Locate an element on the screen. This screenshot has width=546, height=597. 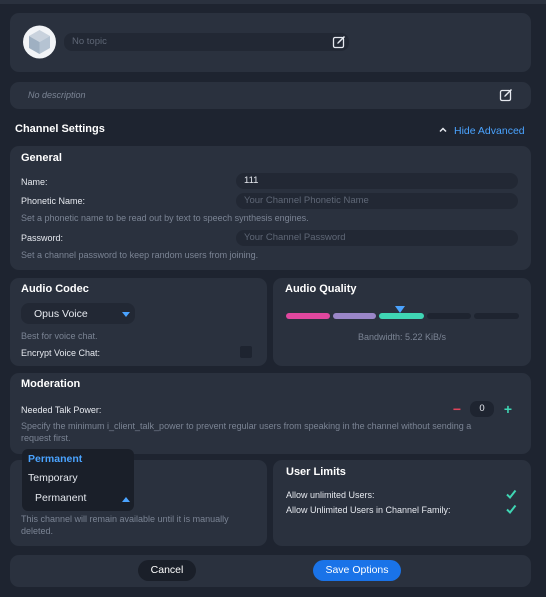
name-label: Name: is located at coordinates (34, 182).